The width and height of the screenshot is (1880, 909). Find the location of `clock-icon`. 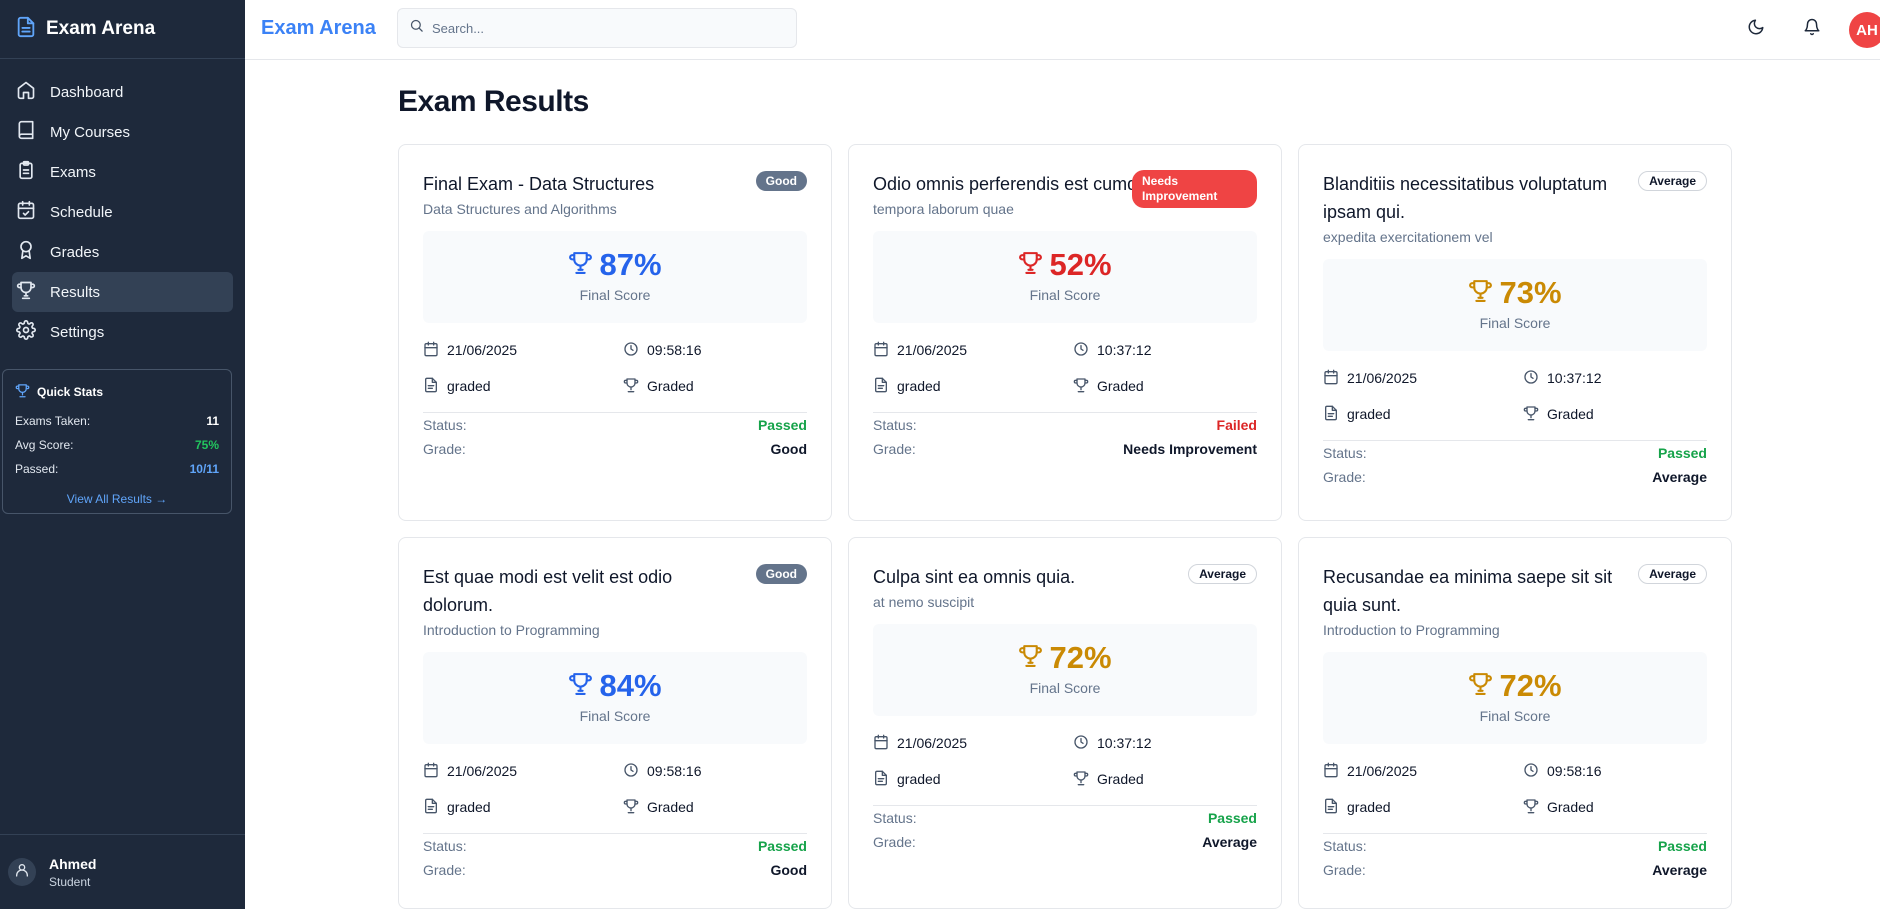

clock-icon is located at coordinates (1535, 771).